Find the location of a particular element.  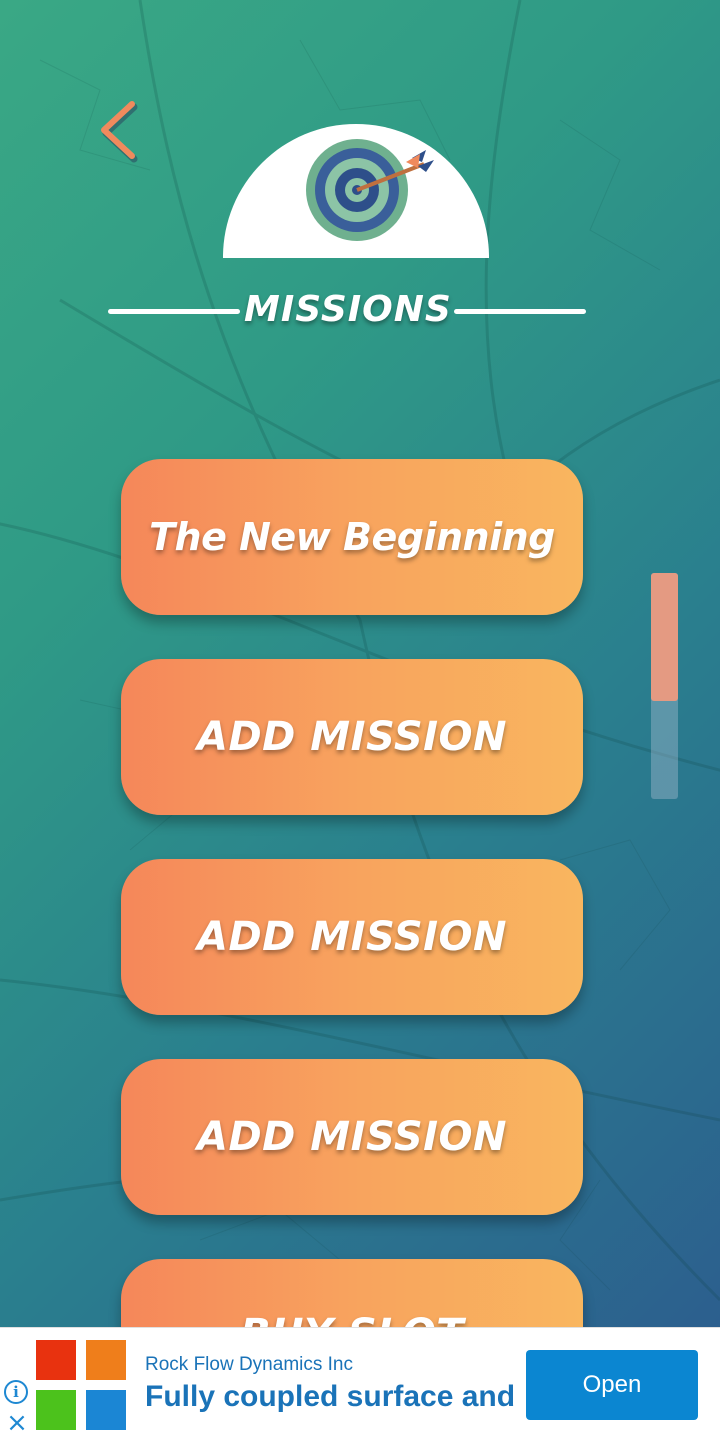

mission-label: The New Beginning is located at coordinates (352, 537).